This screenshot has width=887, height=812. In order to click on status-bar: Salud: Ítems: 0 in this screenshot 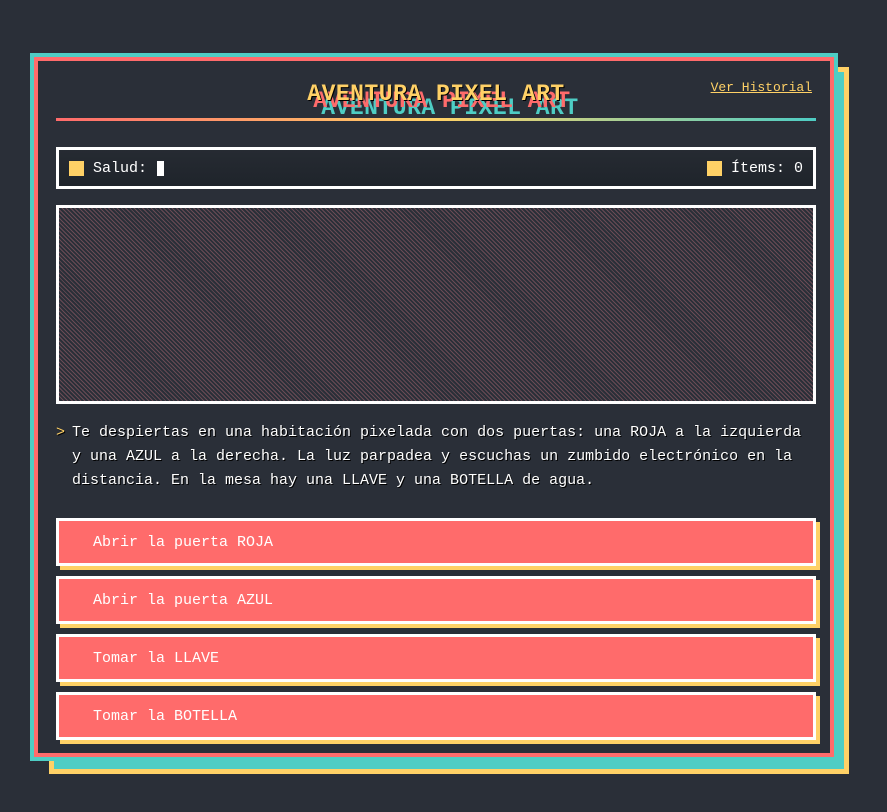, I will do `click(436, 168)`.